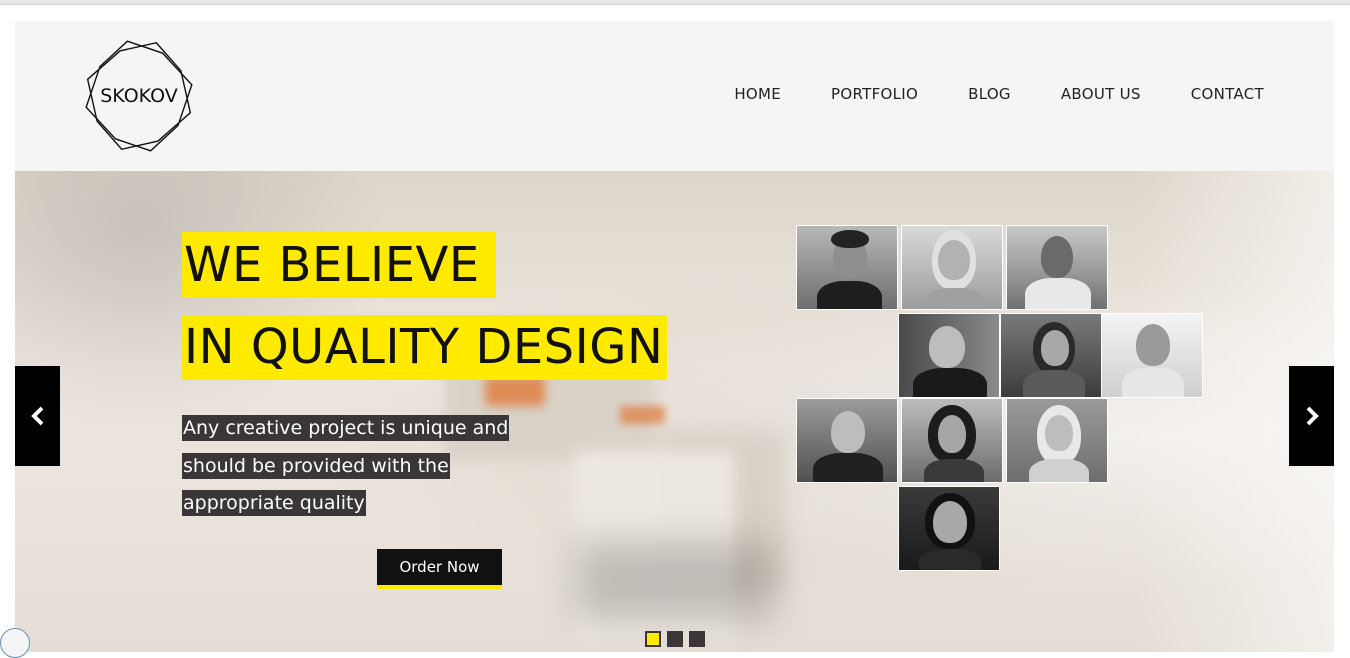 The image size is (1350, 658). What do you see at coordinates (345, 428) in the screenshot?
I see `subtext-line-1: Any creative project is unique and` at bounding box center [345, 428].